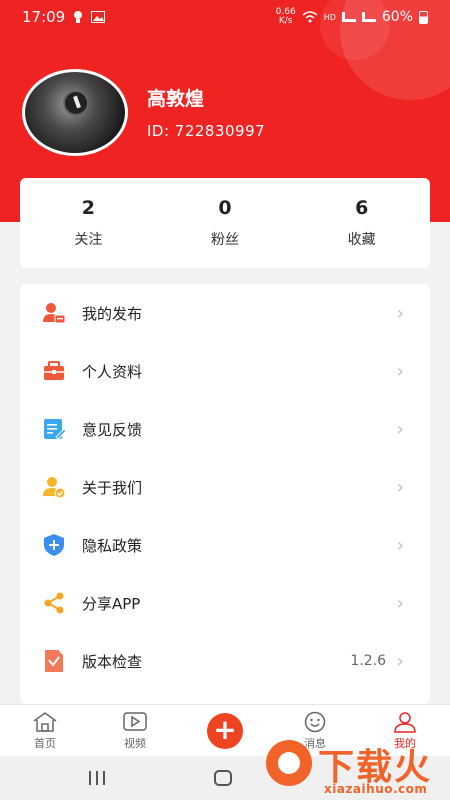  What do you see at coordinates (76, 103) in the screenshot?
I see `avatar-image-detail` at bounding box center [76, 103].